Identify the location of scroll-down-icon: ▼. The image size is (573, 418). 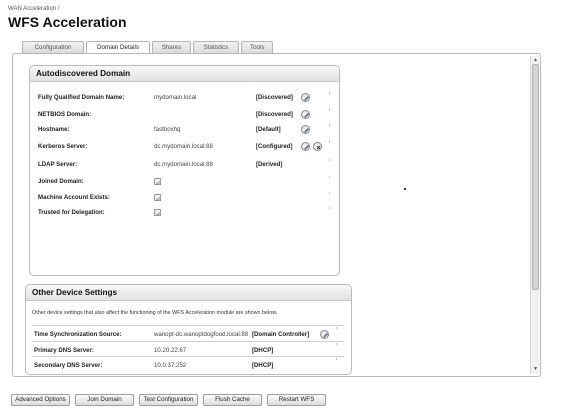
(535, 369).